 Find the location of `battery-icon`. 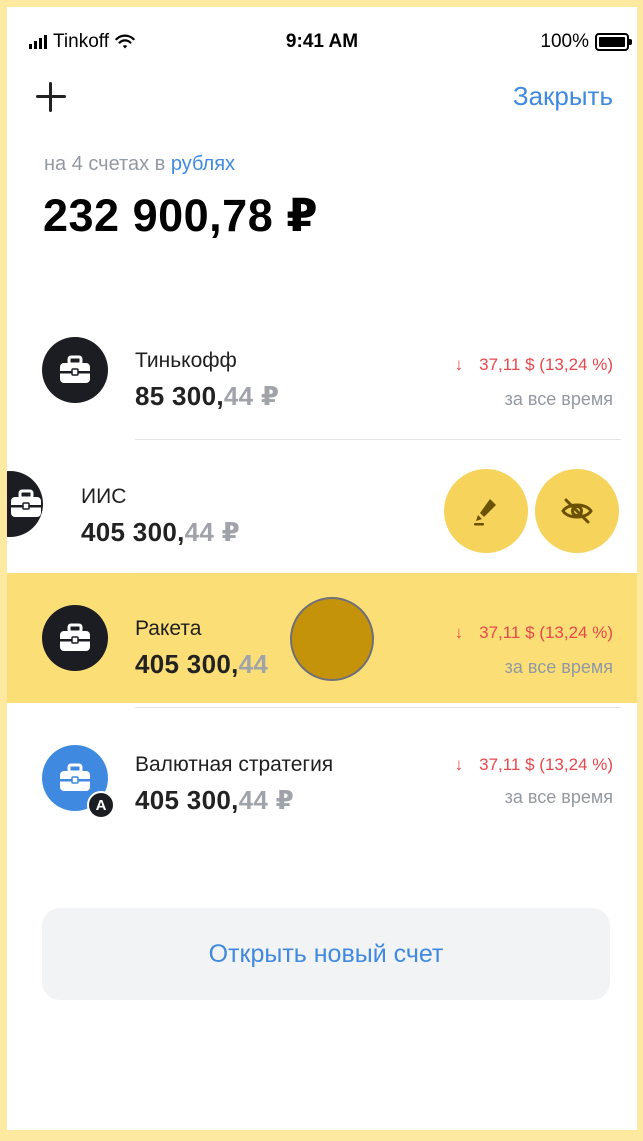

battery-icon is located at coordinates (613, 42).